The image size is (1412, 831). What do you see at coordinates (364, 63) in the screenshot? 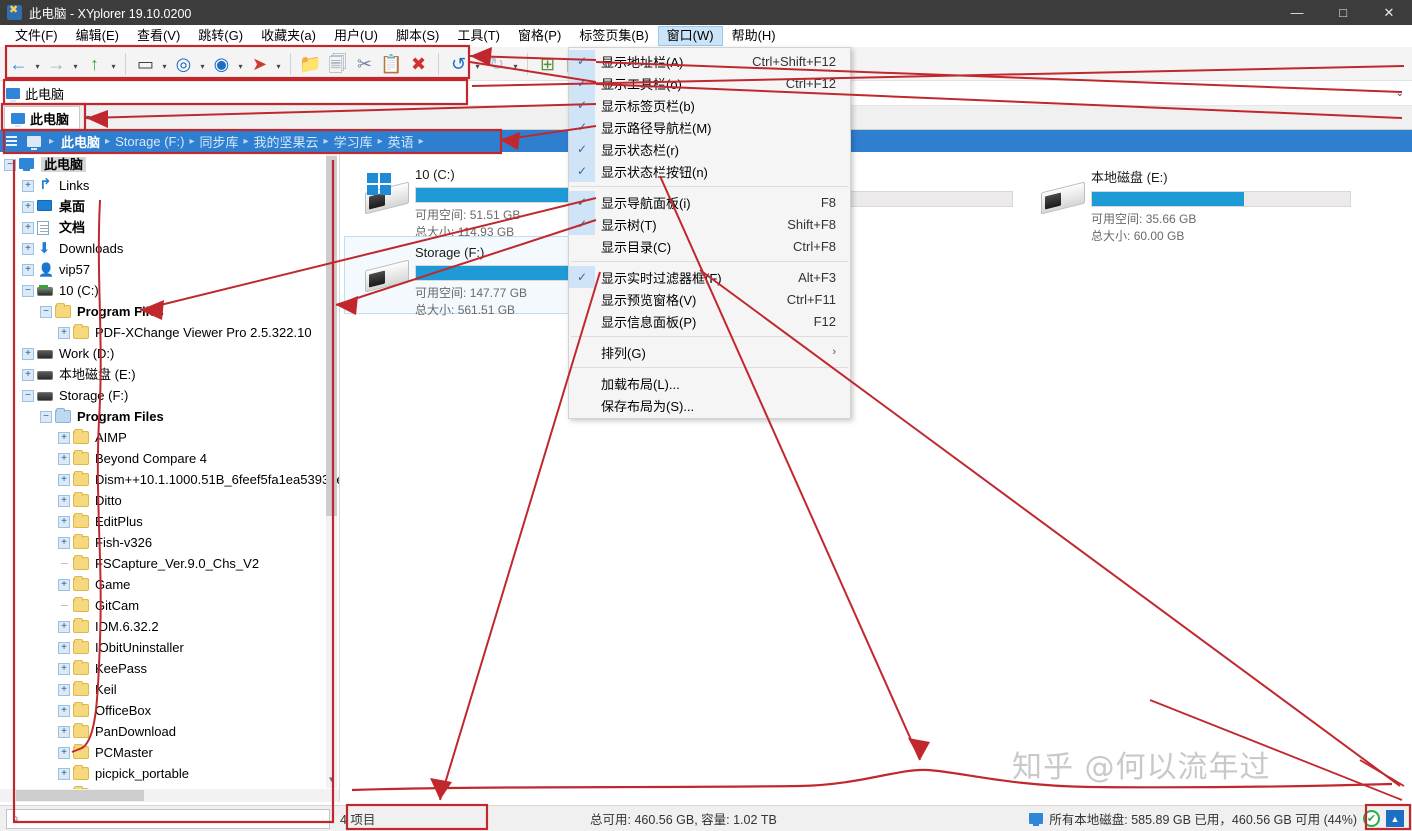
I see `cut-icon: ✂` at bounding box center [364, 63].